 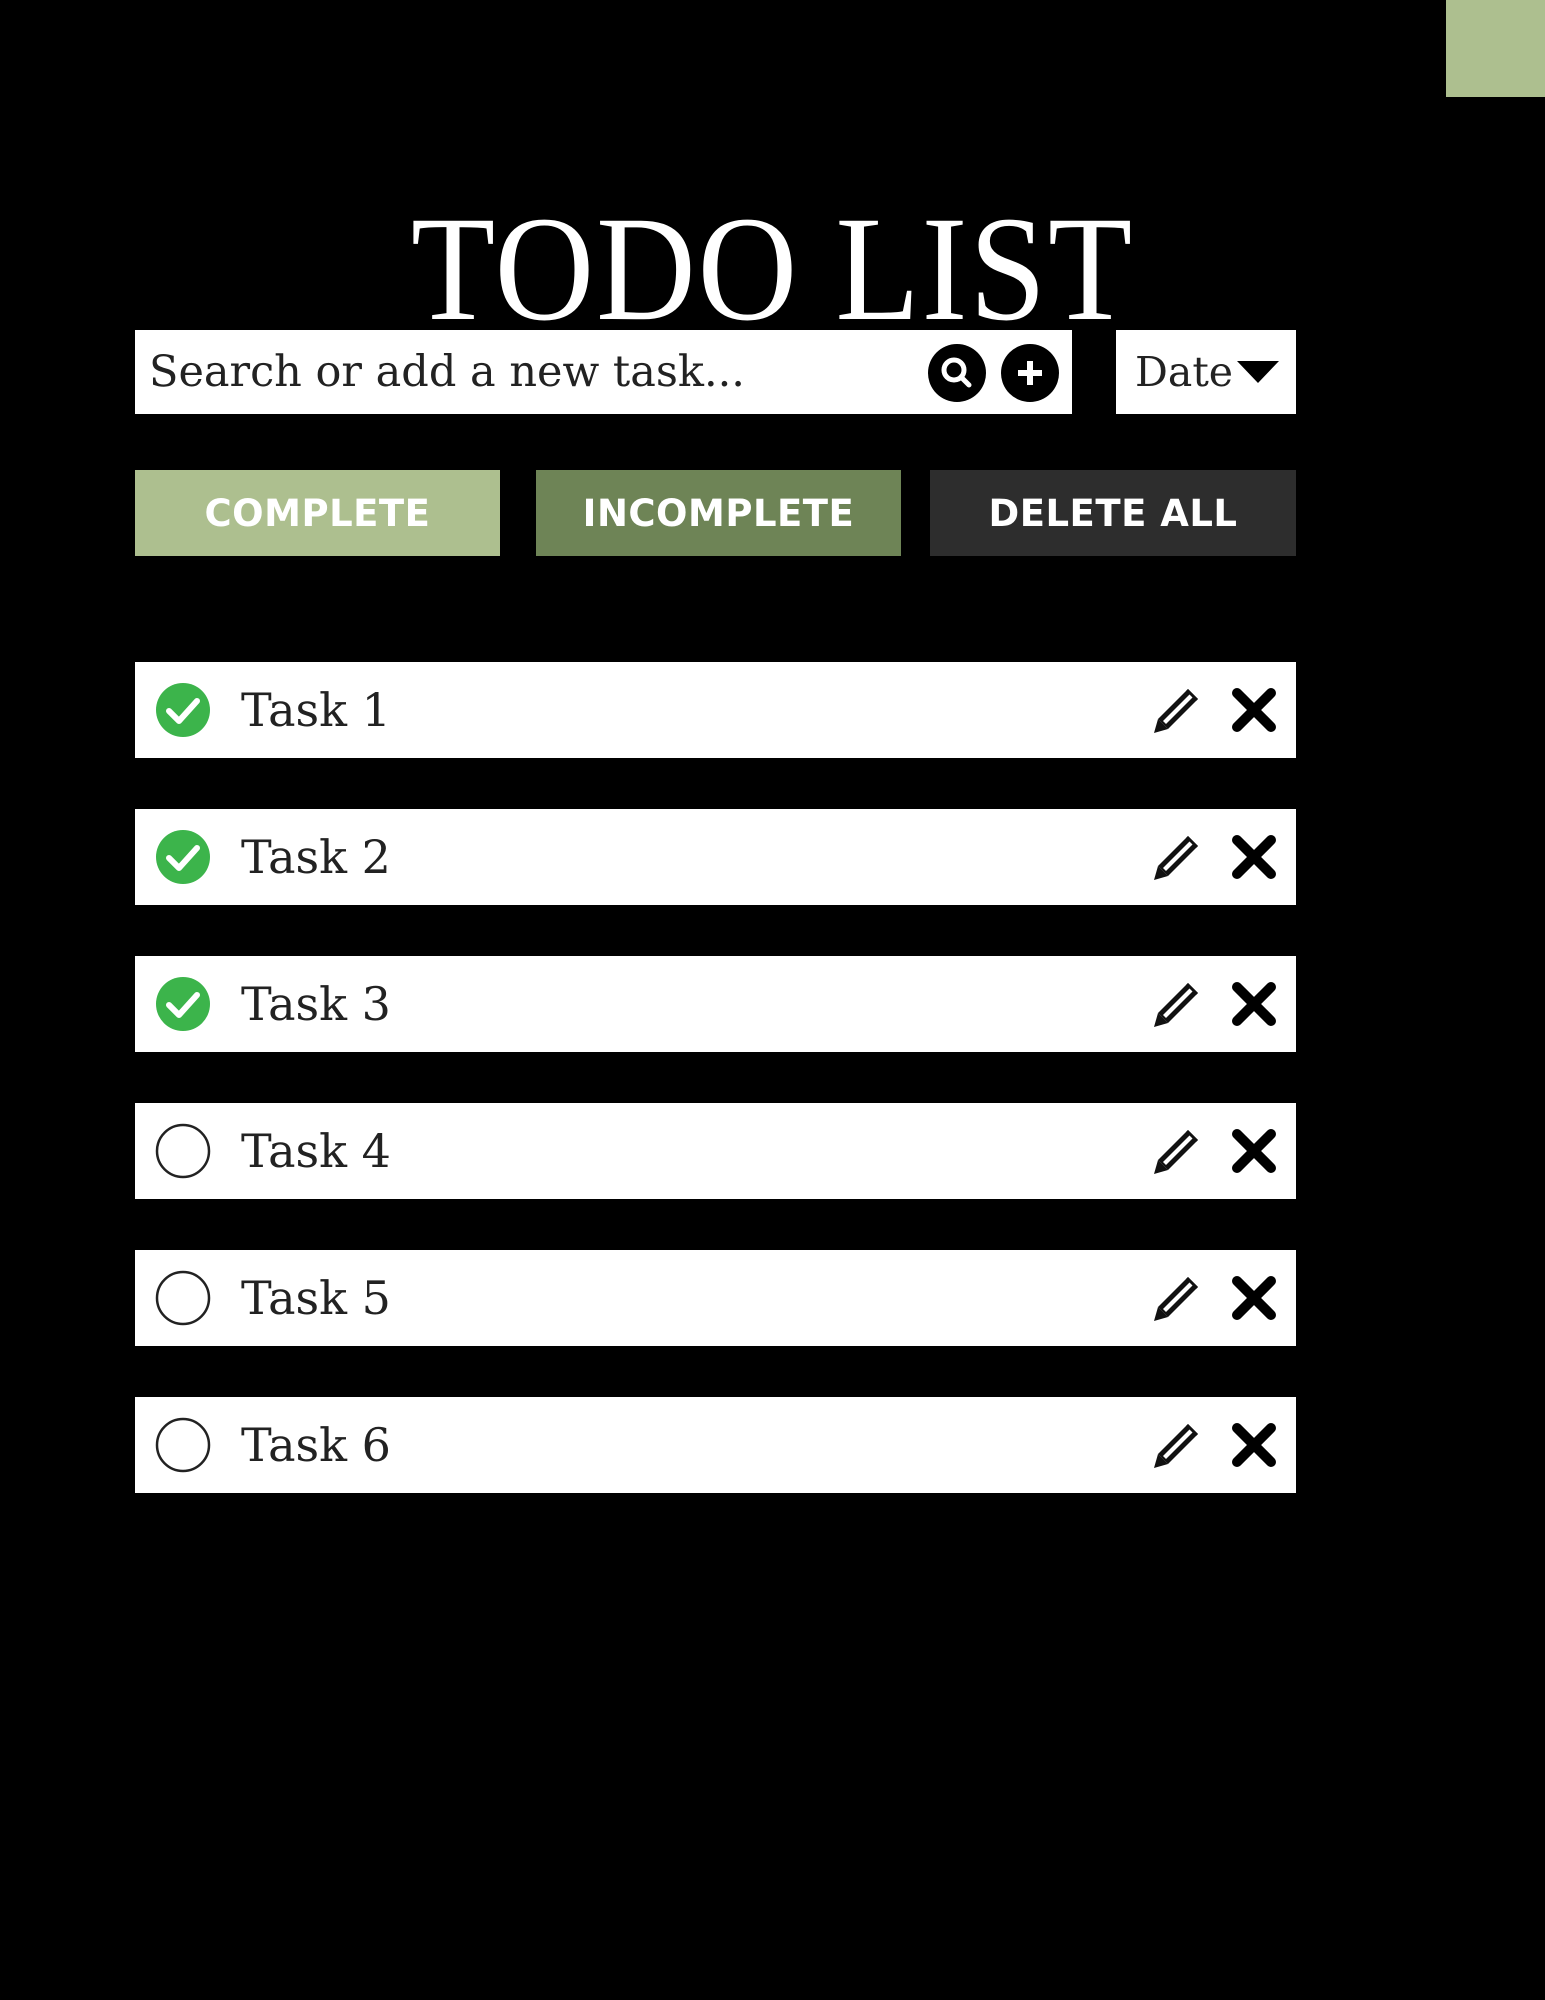 What do you see at coordinates (1258, 372) in the screenshot?
I see `caret-down-icon` at bounding box center [1258, 372].